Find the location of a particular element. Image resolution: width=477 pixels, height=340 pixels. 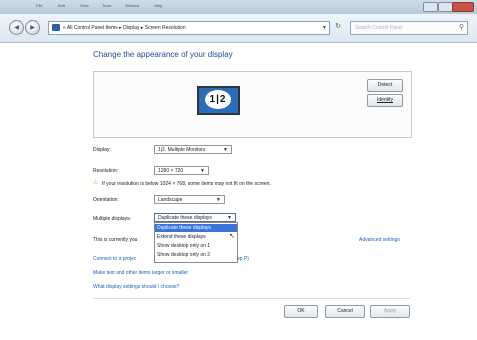

breadcrumb-item-display: Display is located at coordinates (131, 28).